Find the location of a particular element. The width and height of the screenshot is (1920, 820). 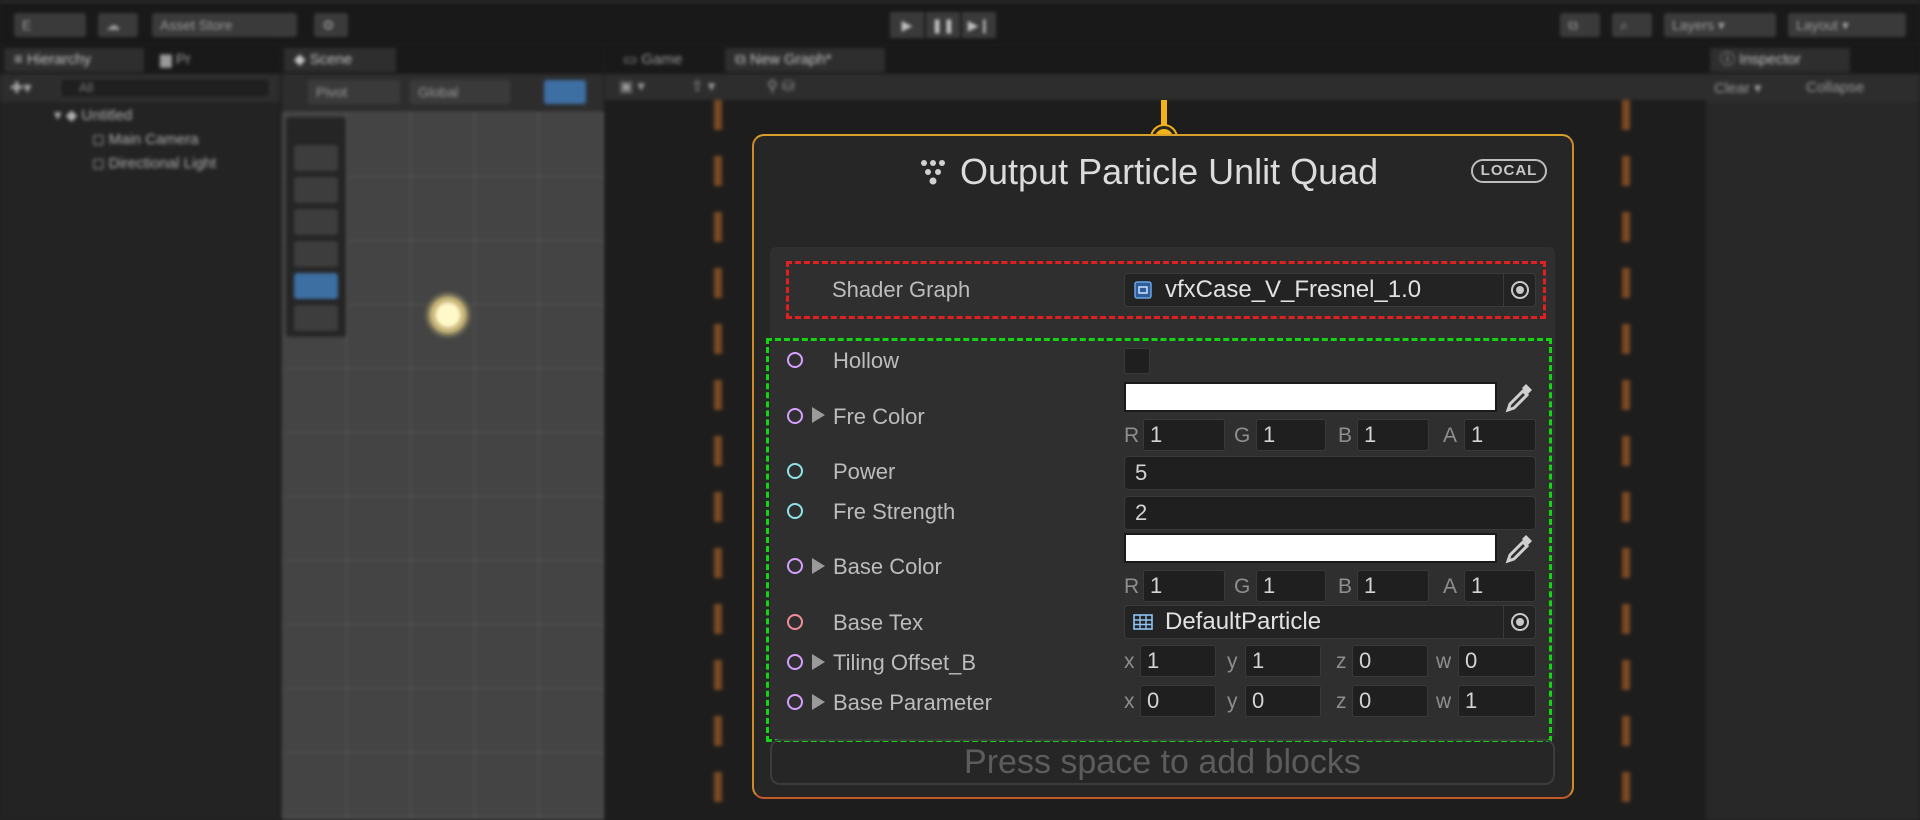

main-camera-label: Main Camera is located at coordinates (153, 139).